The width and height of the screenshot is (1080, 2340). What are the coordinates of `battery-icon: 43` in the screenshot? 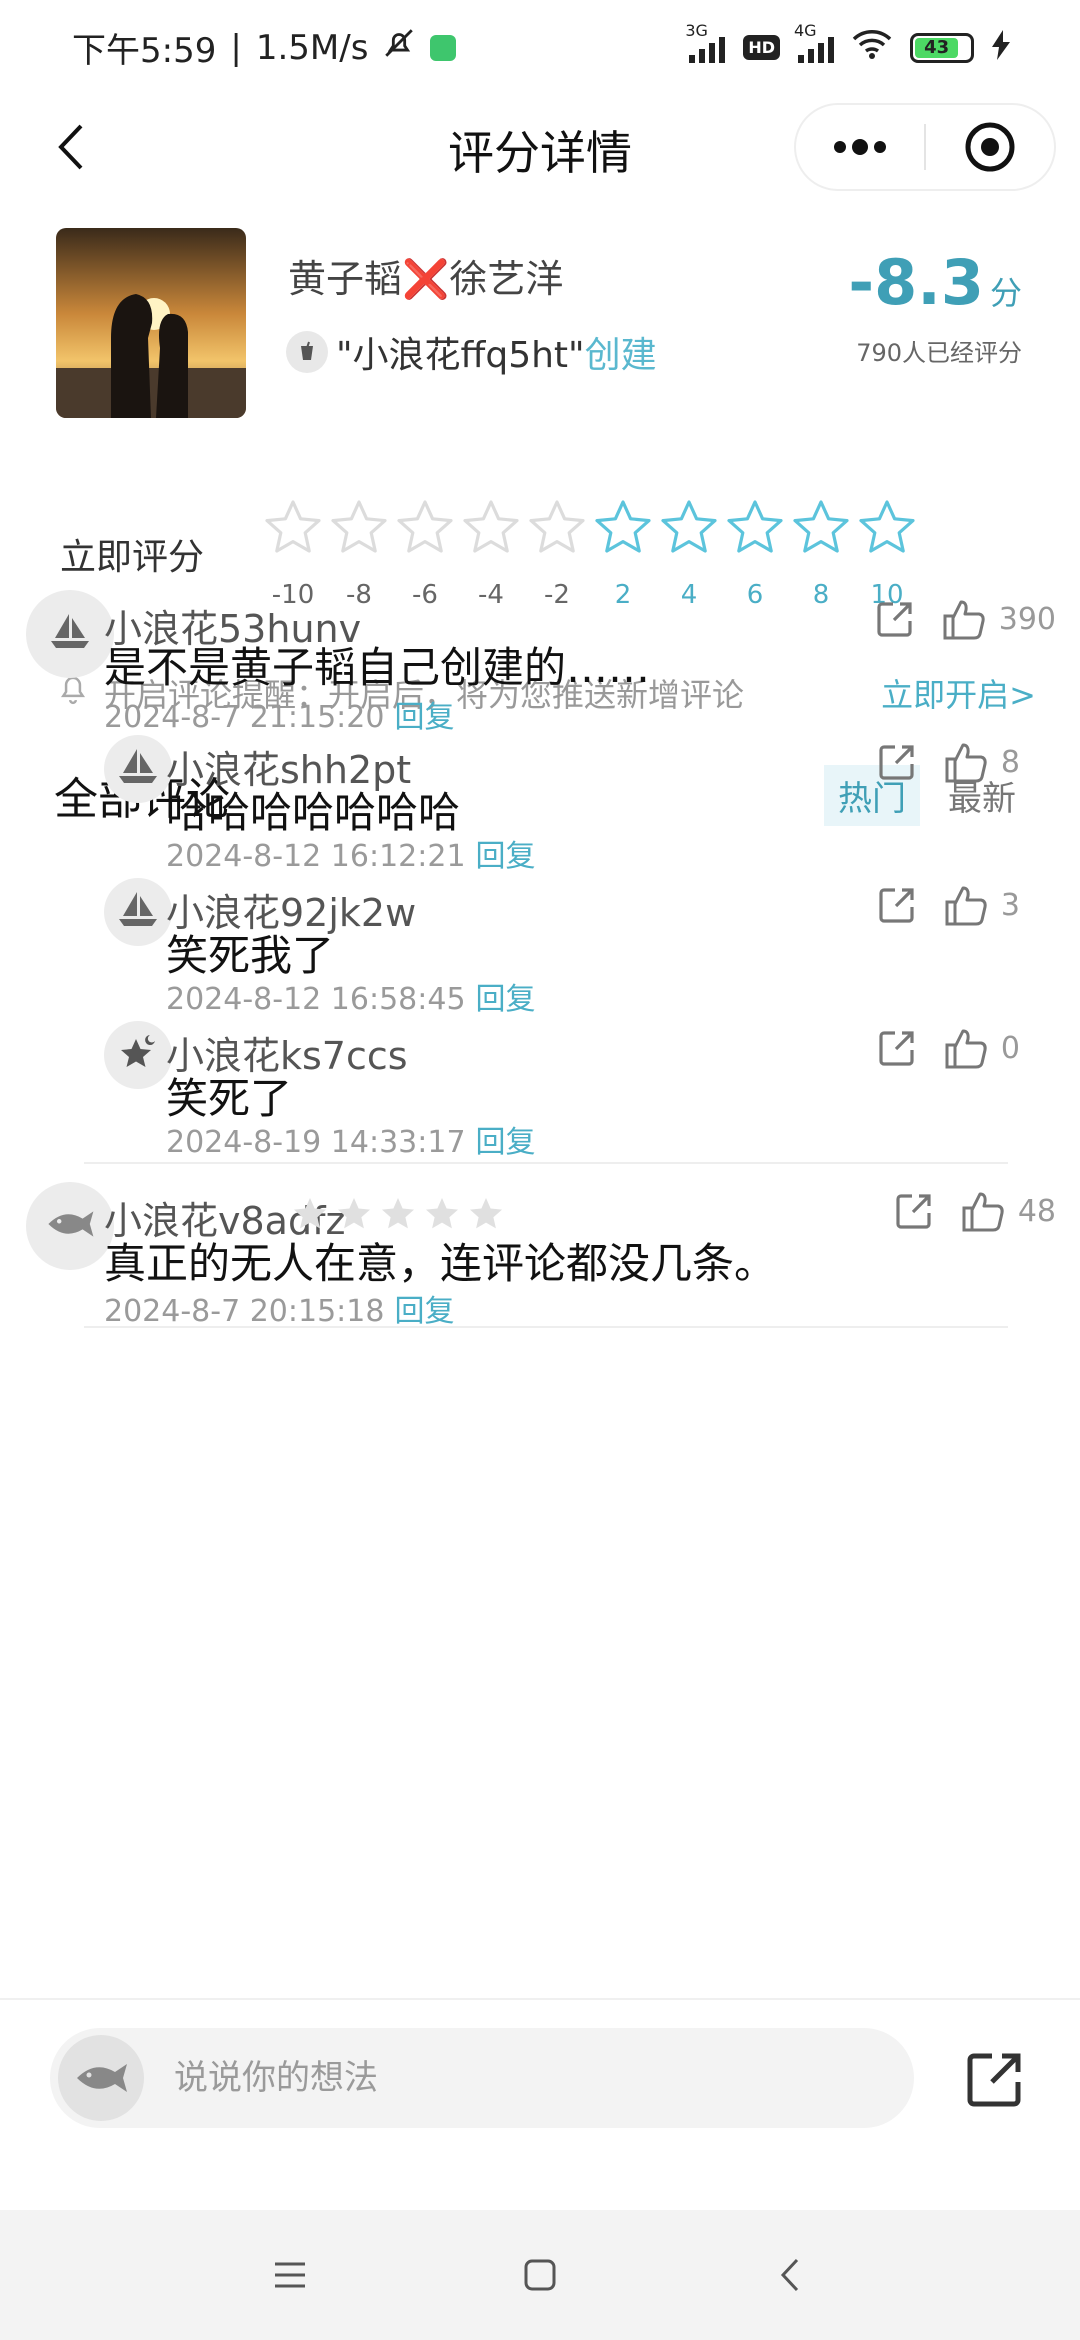 It's located at (942, 47).